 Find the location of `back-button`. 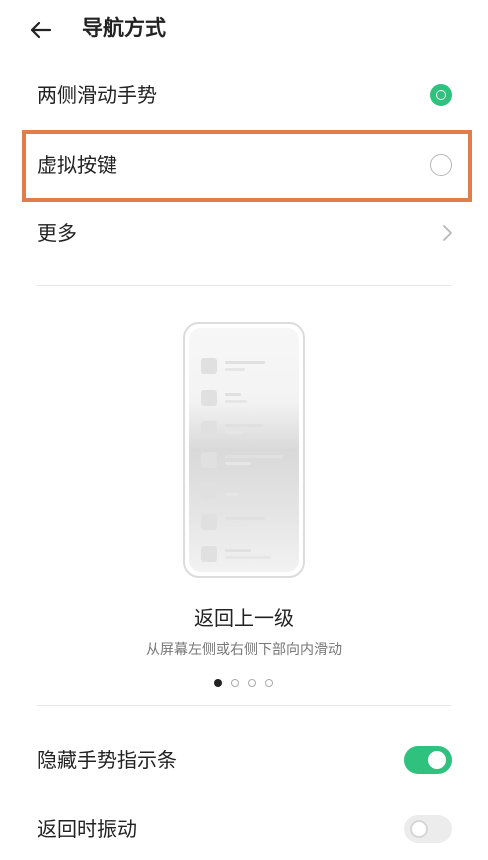

back-button is located at coordinates (44, 30).